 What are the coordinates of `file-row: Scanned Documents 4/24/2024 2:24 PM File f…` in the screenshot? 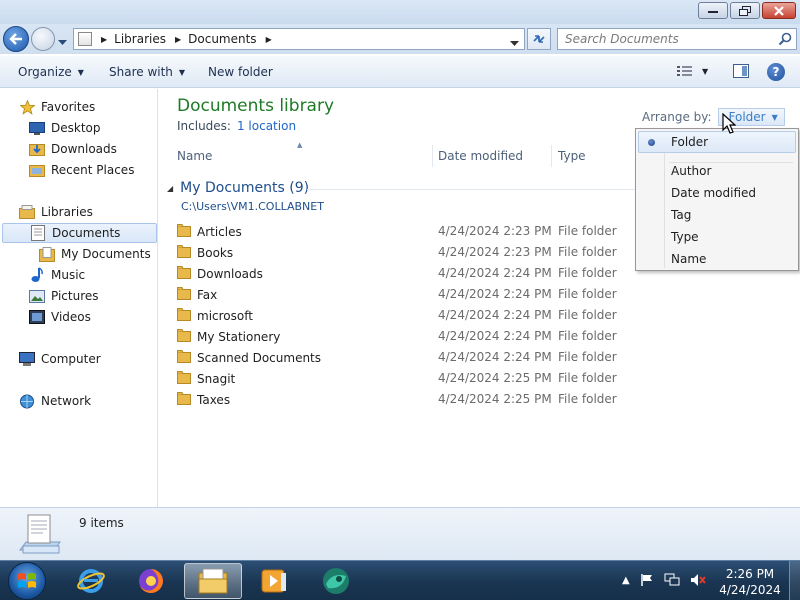 It's located at (477, 357).